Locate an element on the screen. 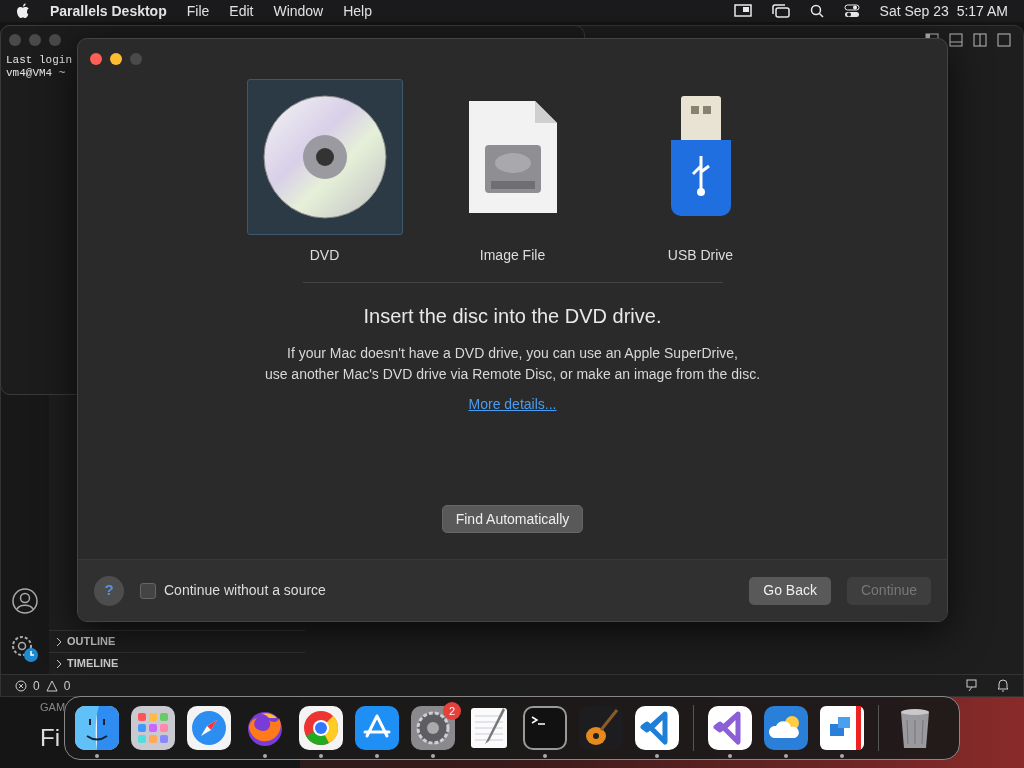 Image resolution: width=1024 pixels, height=768 pixels. window-icon is located at coordinates (842, 728).